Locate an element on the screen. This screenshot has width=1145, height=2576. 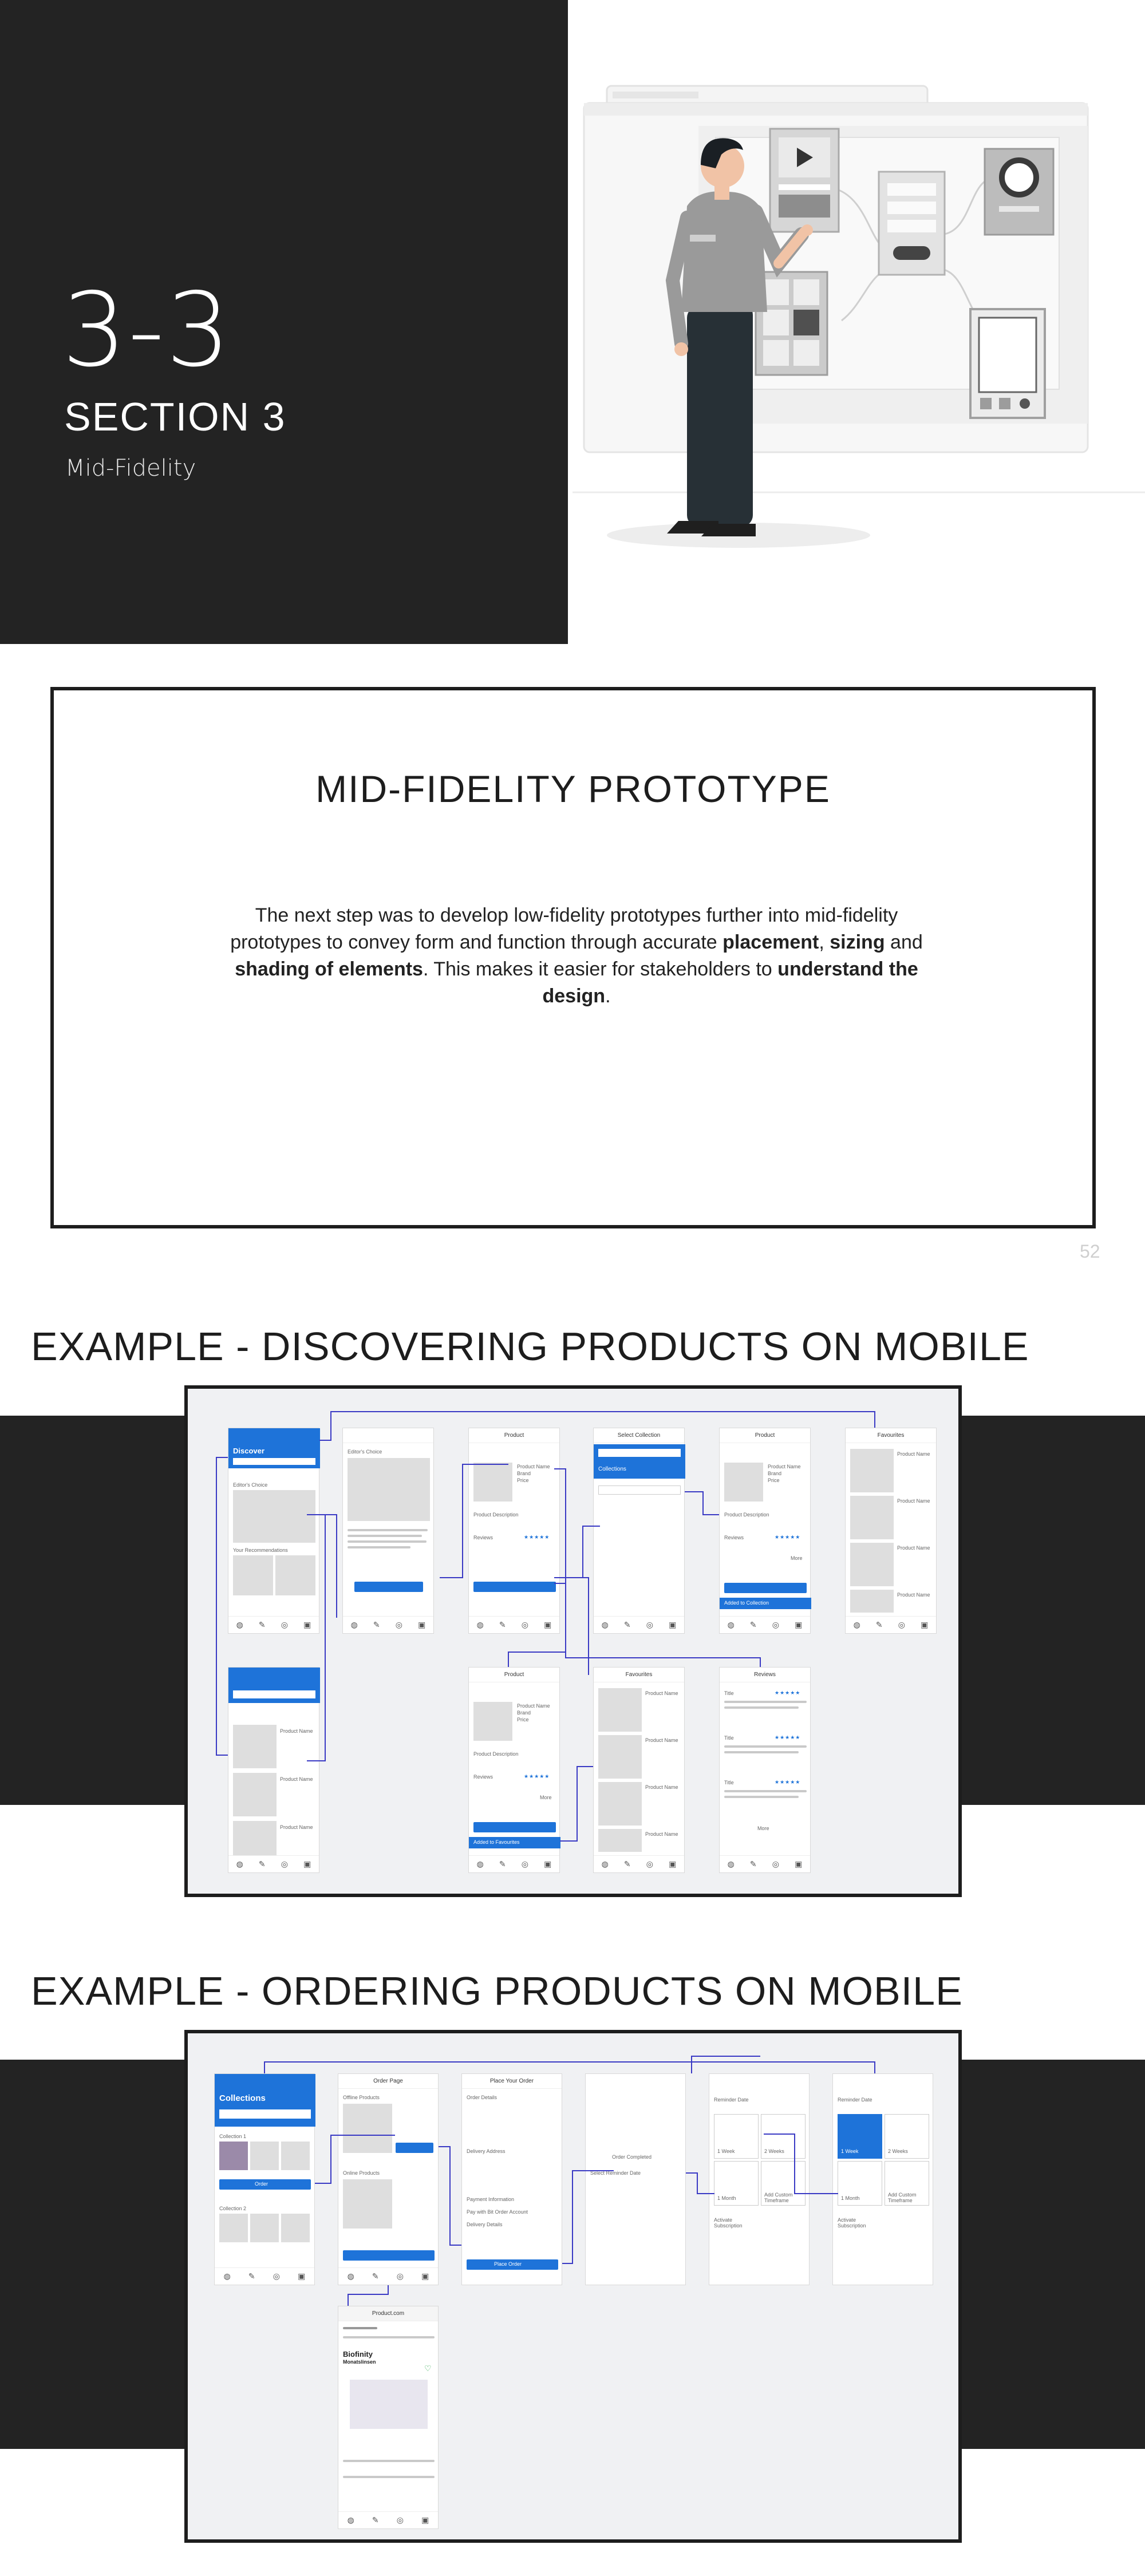
heart-icon: ♡ is located at coordinates (428, 2368).